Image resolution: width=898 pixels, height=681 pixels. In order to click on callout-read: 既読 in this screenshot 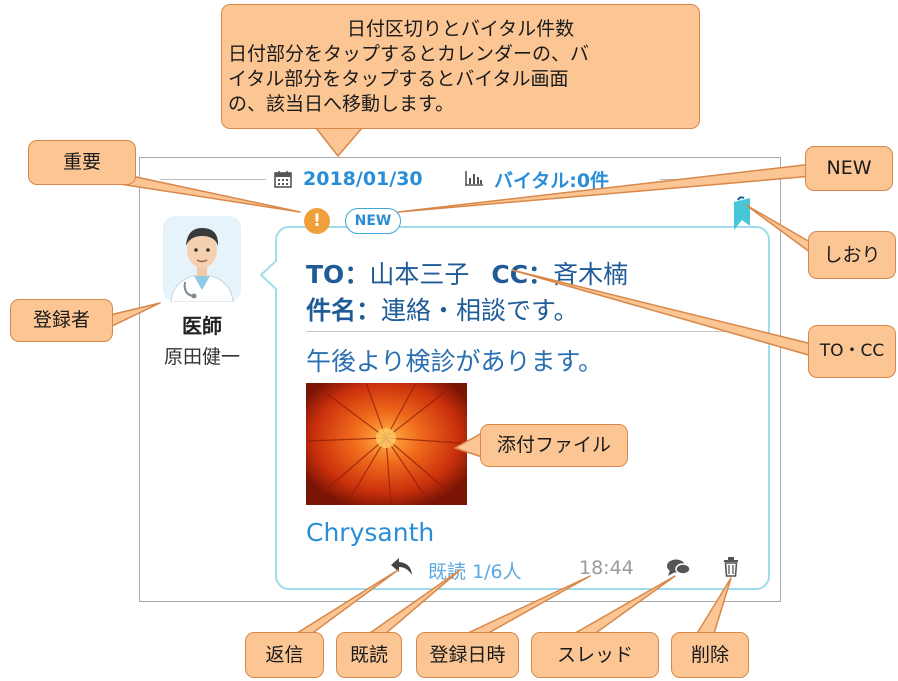, I will do `click(369, 655)`.